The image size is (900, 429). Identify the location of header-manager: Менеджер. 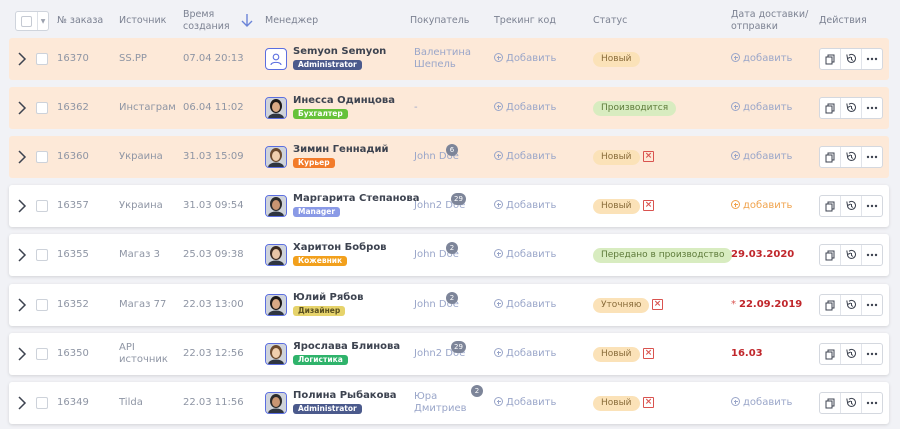
(291, 21).